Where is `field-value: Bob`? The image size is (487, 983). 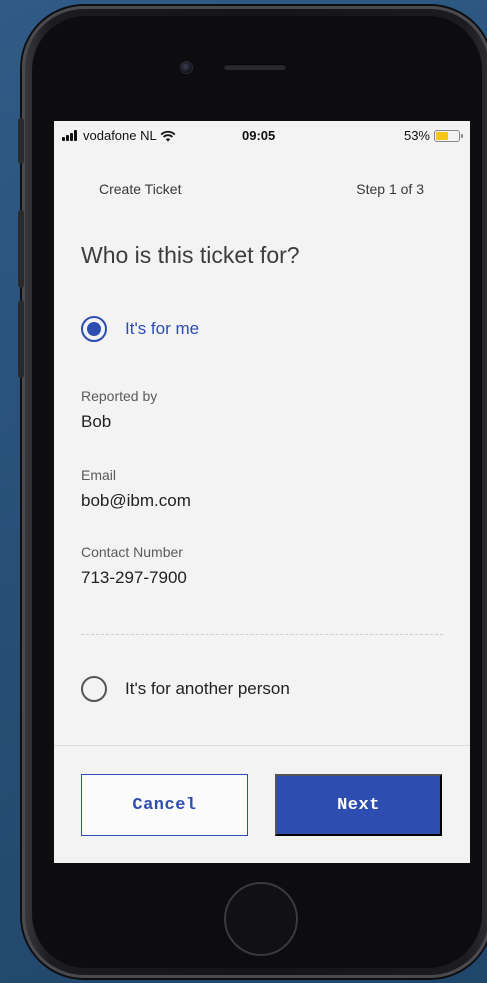 field-value: Bob is located at coordinates (96, 421).